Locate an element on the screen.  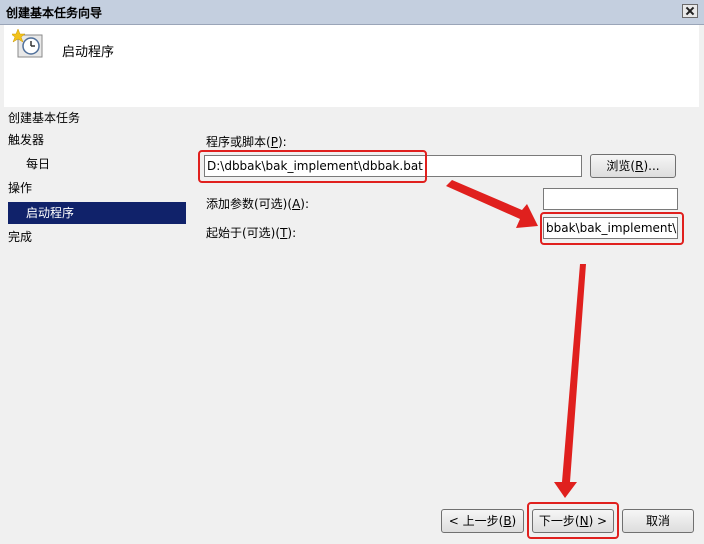
nav-item-start-program: 启动程序 is located at coordinates (97, 213).